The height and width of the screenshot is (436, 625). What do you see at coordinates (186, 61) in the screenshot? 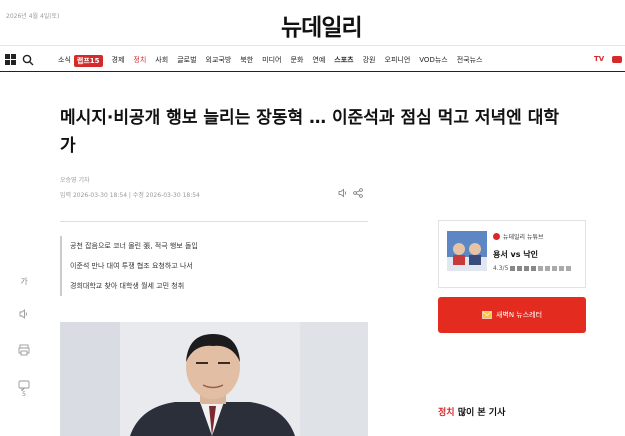
I see `nav-item-global: 글로벌` at bounding box center [186, 61].